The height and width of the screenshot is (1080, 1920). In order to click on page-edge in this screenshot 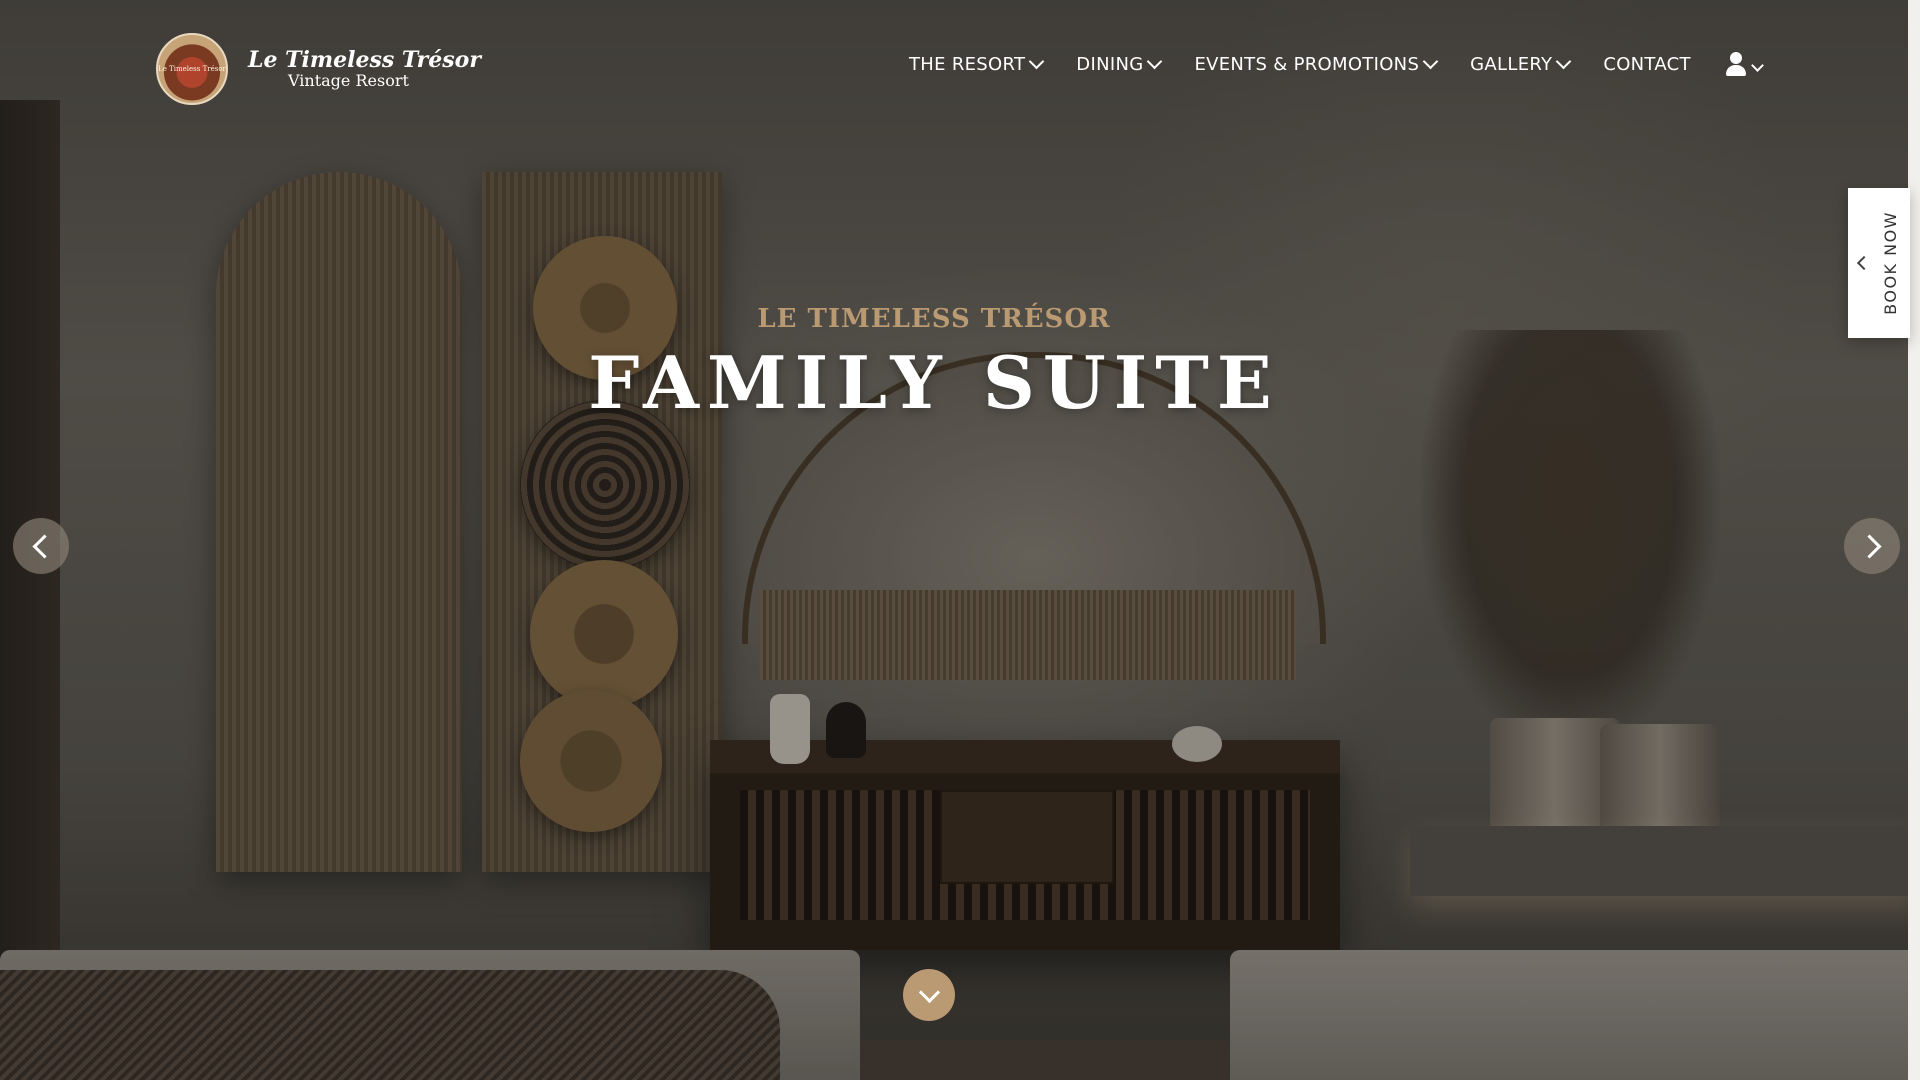, I will do `click(1914, 540)`.